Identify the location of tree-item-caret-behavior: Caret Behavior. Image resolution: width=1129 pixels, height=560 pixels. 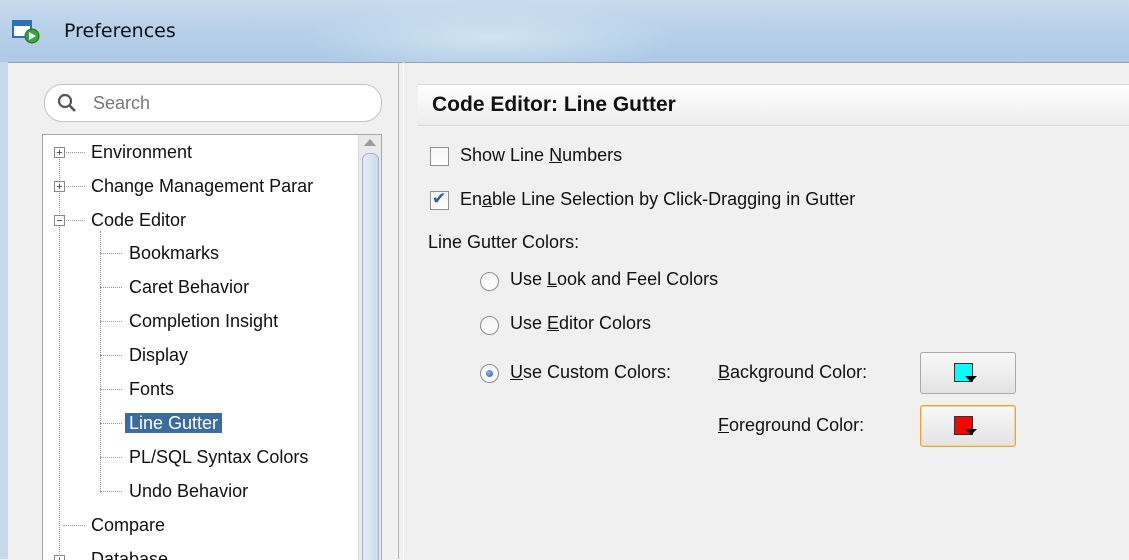
(189, 287).